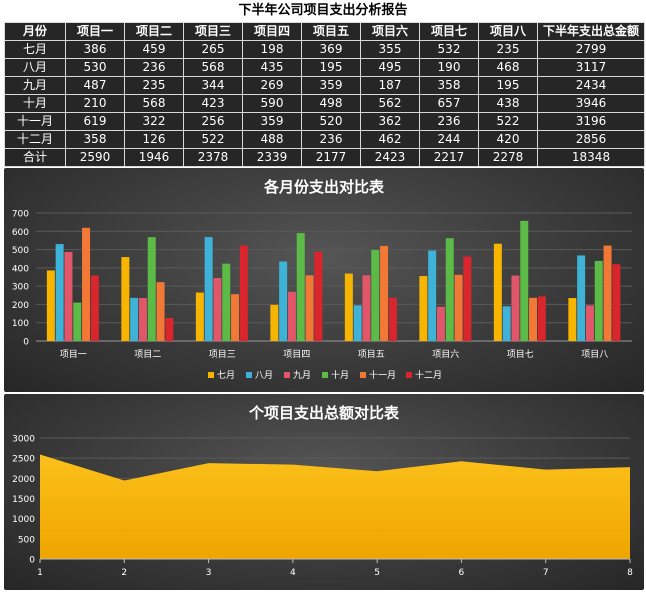 This screenshot has height=594, width=646. Describe the element at coordinates (302, 375) in the screenshot. I see `legend-label: 九月` at that location.